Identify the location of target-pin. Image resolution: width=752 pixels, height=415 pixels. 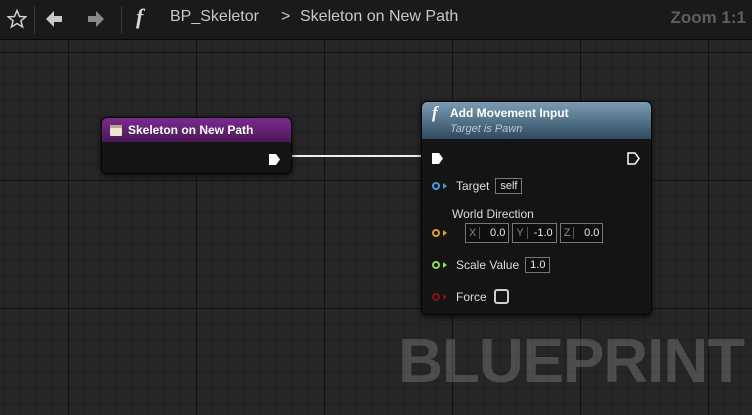
(436, 186).